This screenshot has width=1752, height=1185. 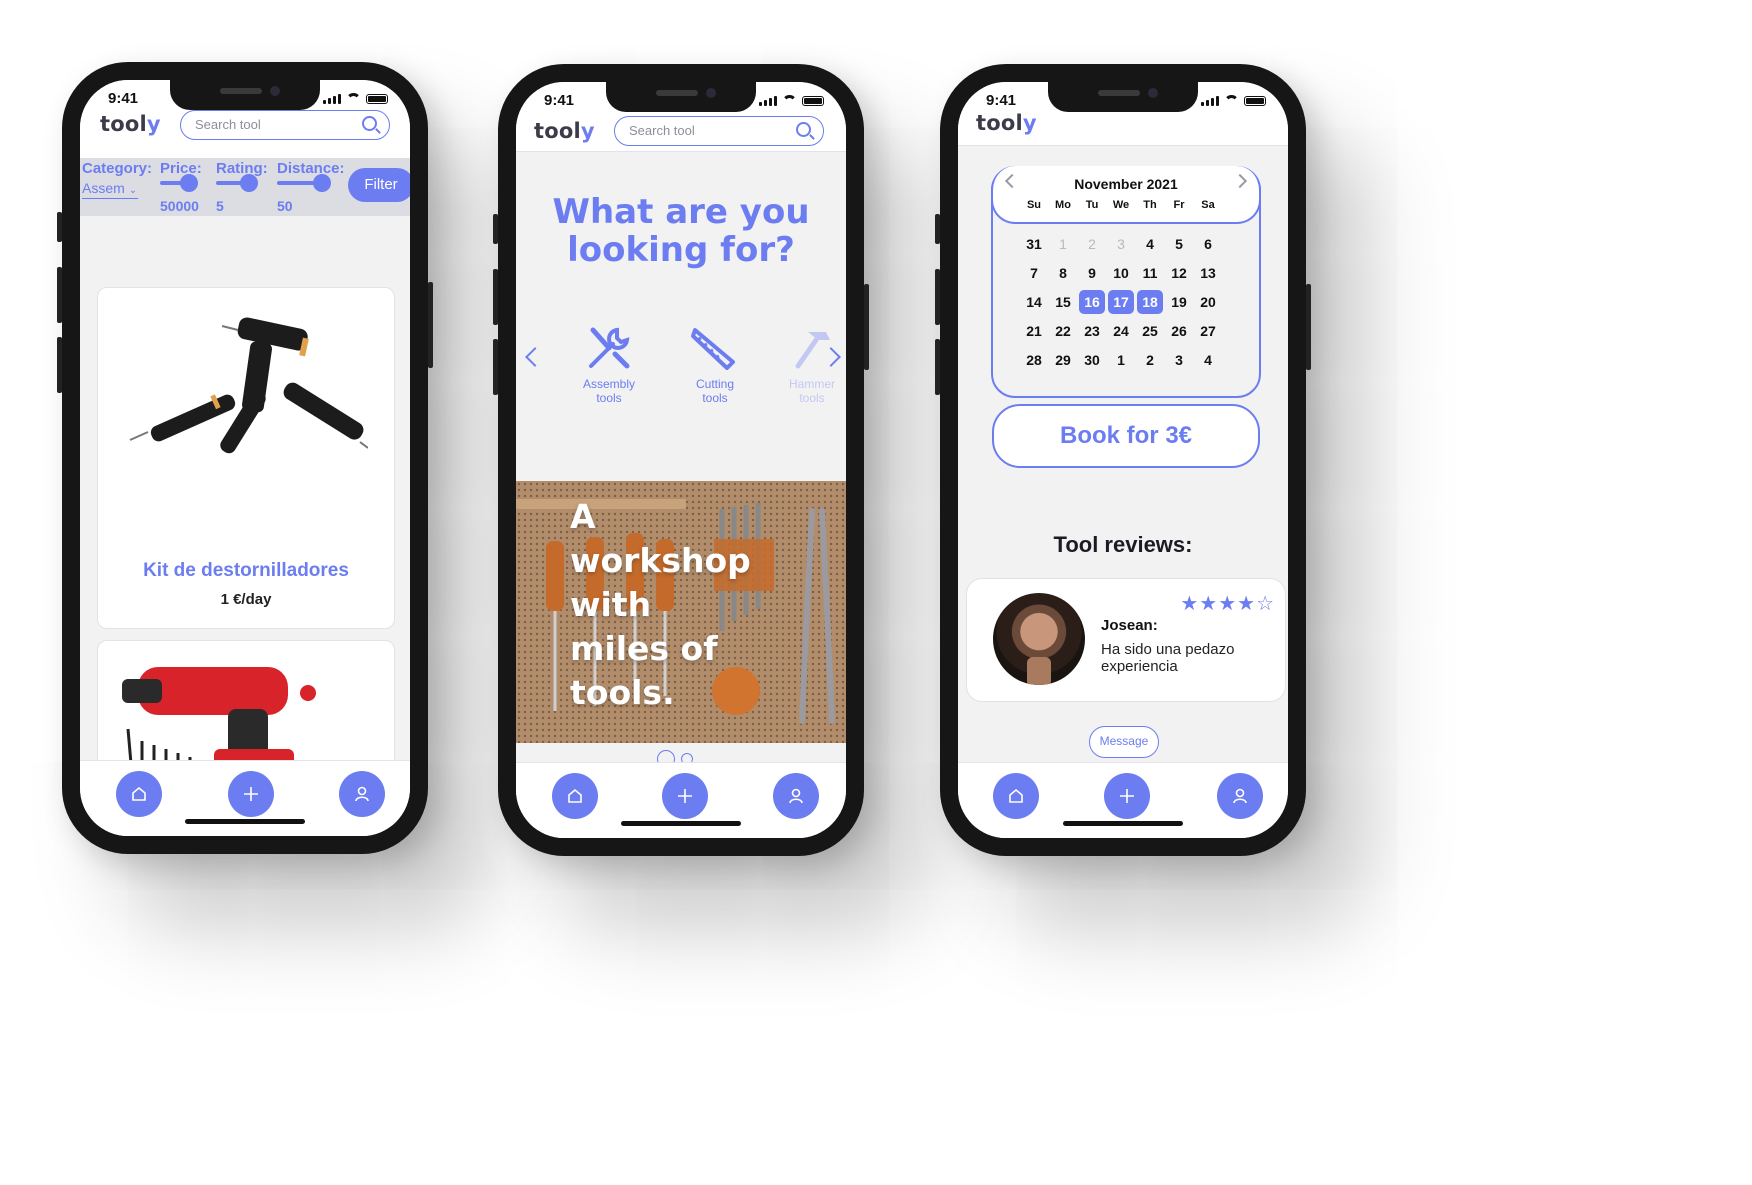 What do you see at coordinates (1063, 302) in the screenshot?
I see `calendar-day: 15` at bounding box center [1063, 302].